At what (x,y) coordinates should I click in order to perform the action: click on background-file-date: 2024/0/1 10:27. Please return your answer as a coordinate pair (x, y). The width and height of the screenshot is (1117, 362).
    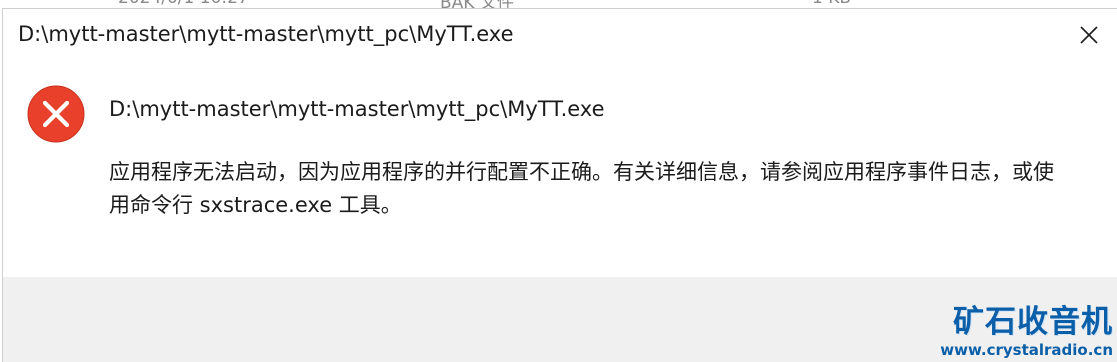
    Looking at the image, I should click on (183, 4).